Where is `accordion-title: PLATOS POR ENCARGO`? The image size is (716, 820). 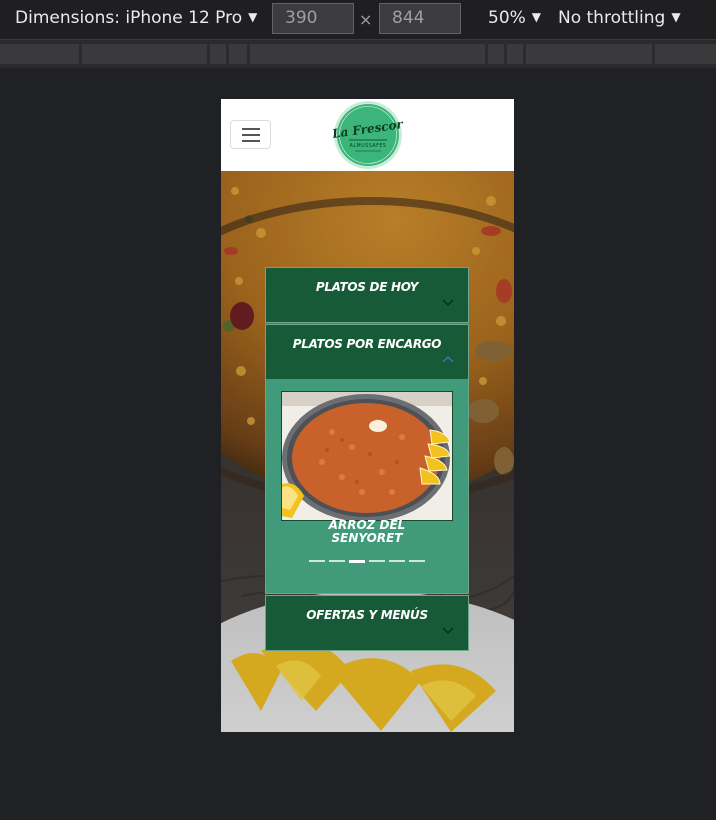
accordion-title: PLATOS POR ENCARGO is located at coordinates (367, 344).